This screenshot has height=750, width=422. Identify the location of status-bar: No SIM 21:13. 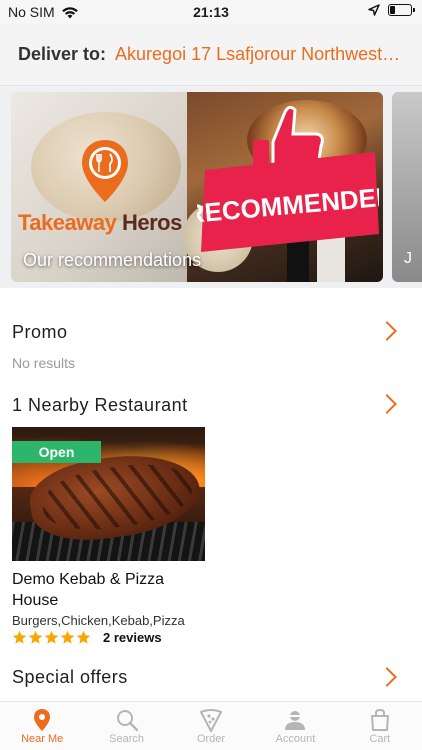
(211, 12).